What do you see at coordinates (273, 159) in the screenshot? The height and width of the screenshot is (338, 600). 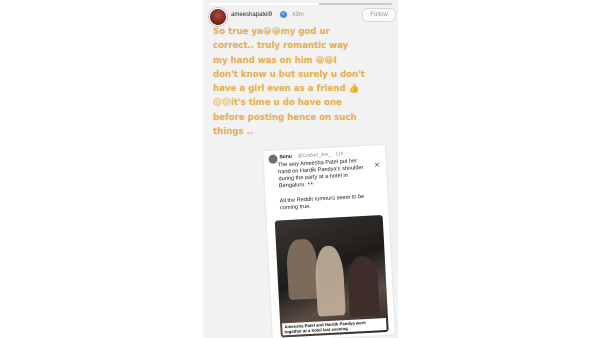 I see `tweet-avatar` at bounding box center [273, 159].